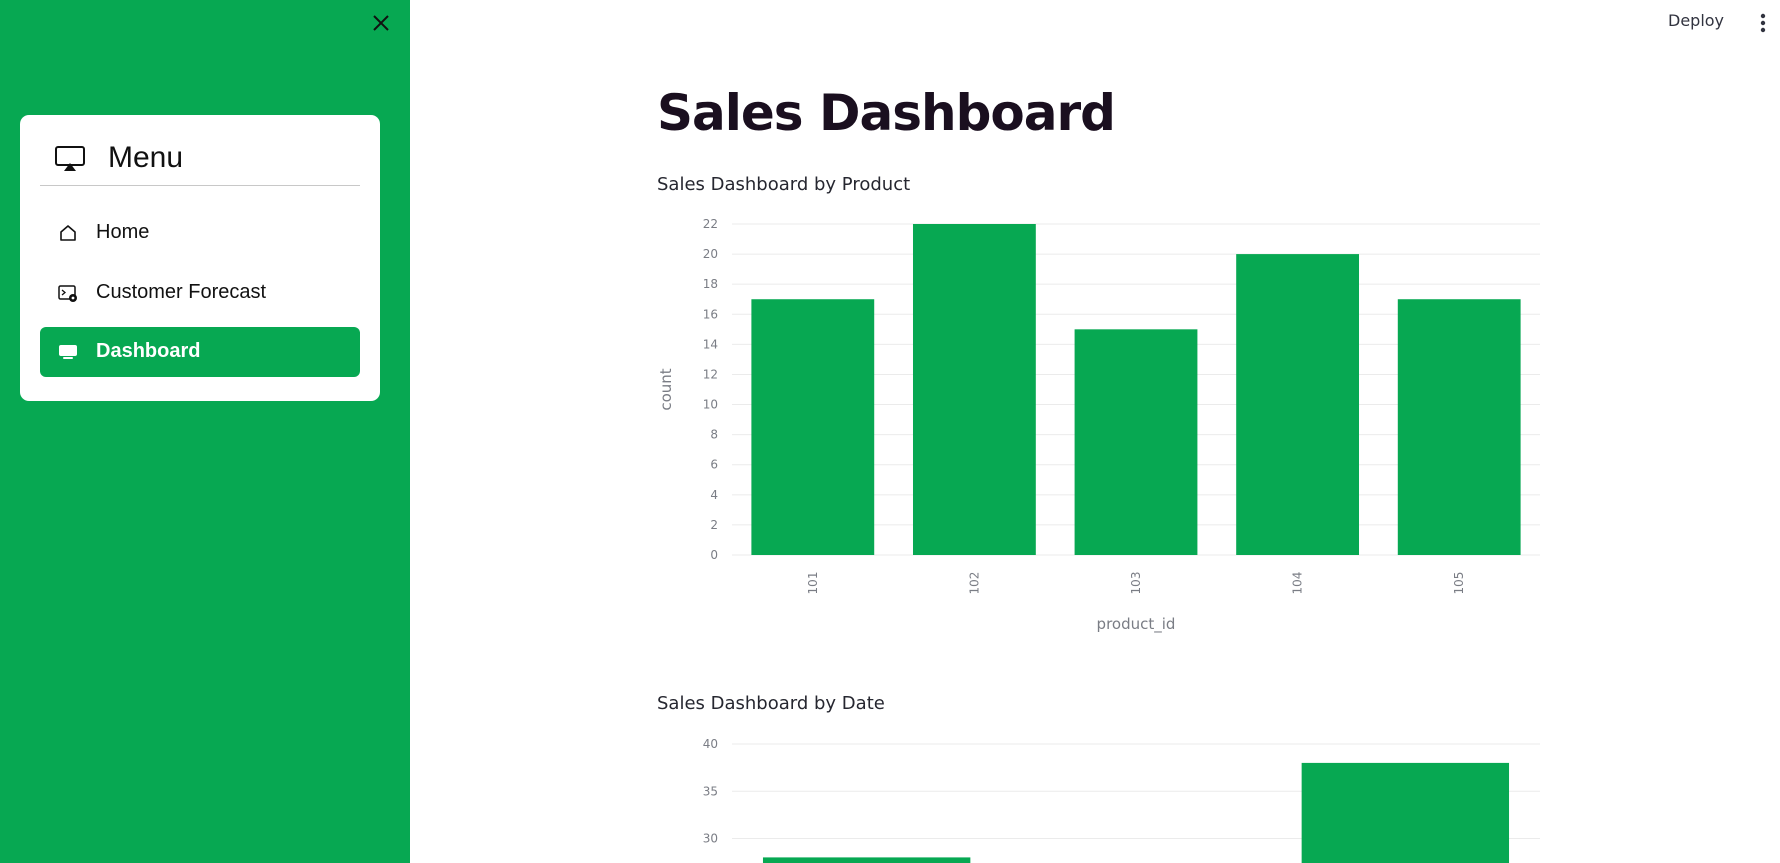  What do you see at coordinates (1298, 583) in the screenshot?
I see `x-tick-label: 104` at bounding box center [1298, 583].